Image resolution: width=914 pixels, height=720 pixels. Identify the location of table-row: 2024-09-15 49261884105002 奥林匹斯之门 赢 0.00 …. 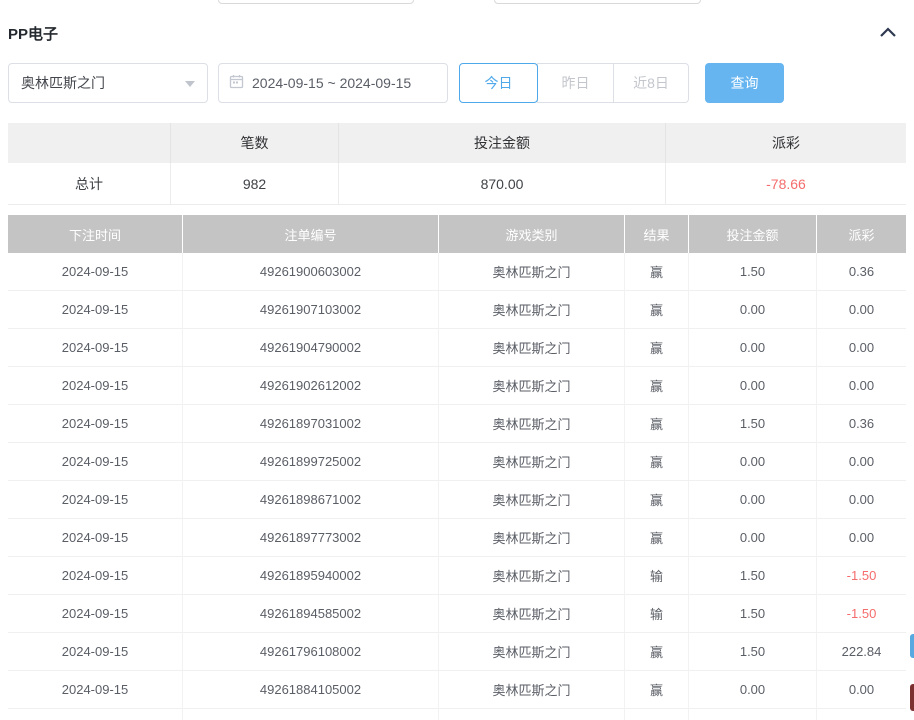
(457, 690).